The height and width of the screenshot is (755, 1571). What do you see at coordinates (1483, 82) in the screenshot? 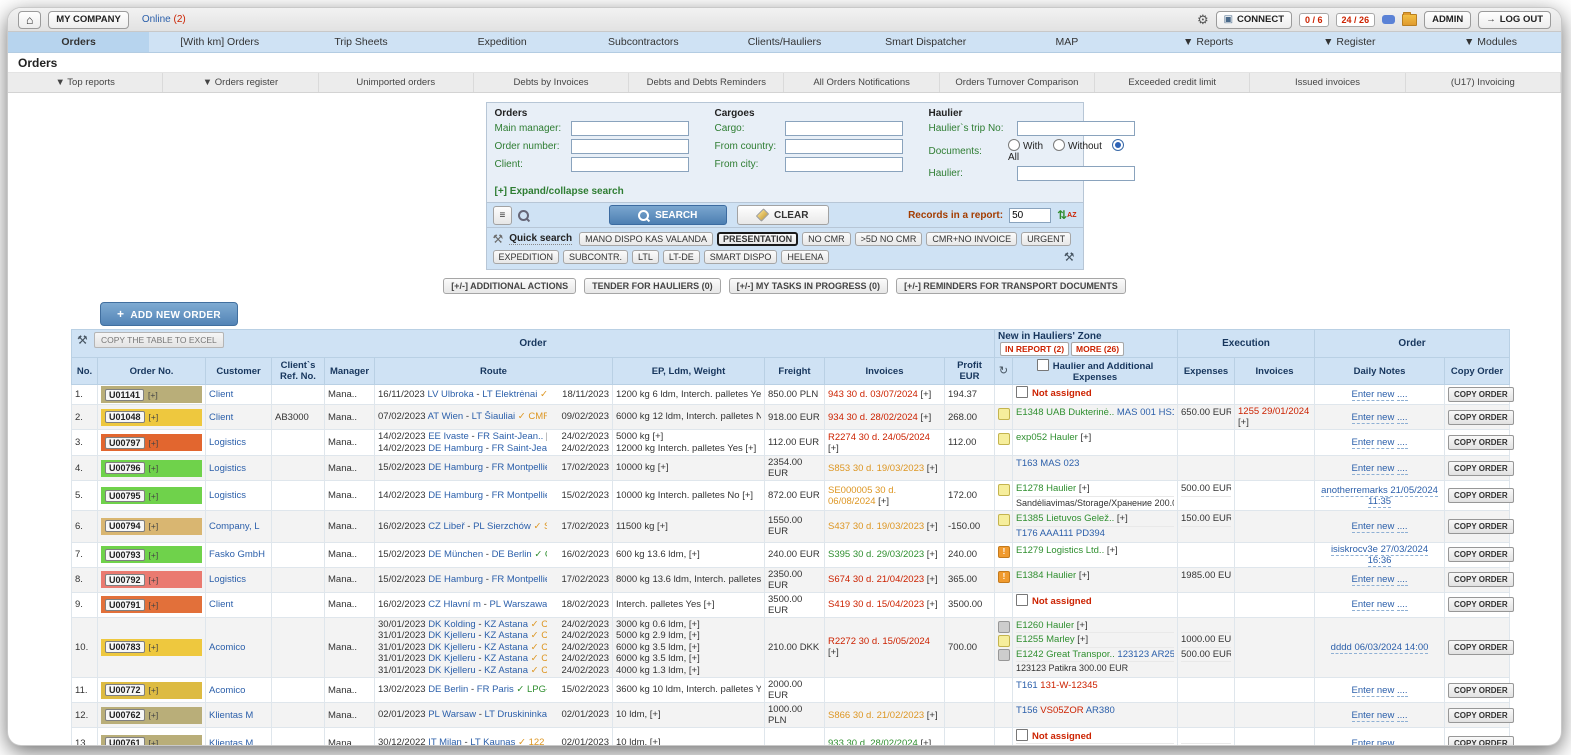
I see `subtab-u17-invoicing: (U17) Invoicing` at bounding box center [1483, 82].